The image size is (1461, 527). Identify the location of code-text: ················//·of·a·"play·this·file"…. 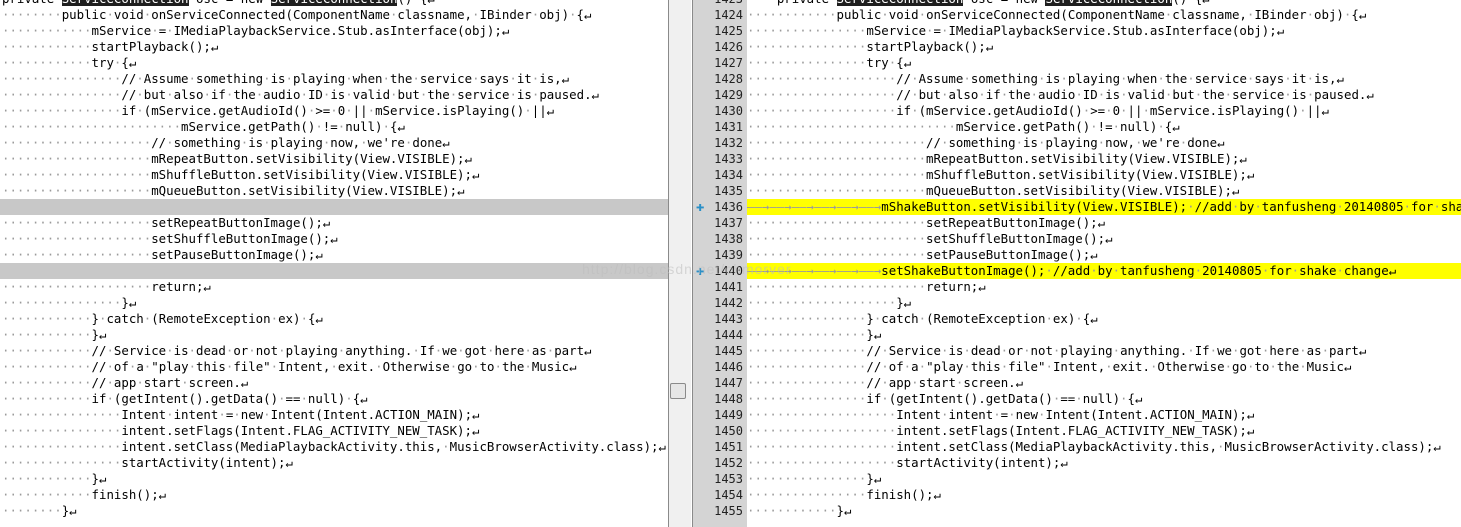
(1049, 366).